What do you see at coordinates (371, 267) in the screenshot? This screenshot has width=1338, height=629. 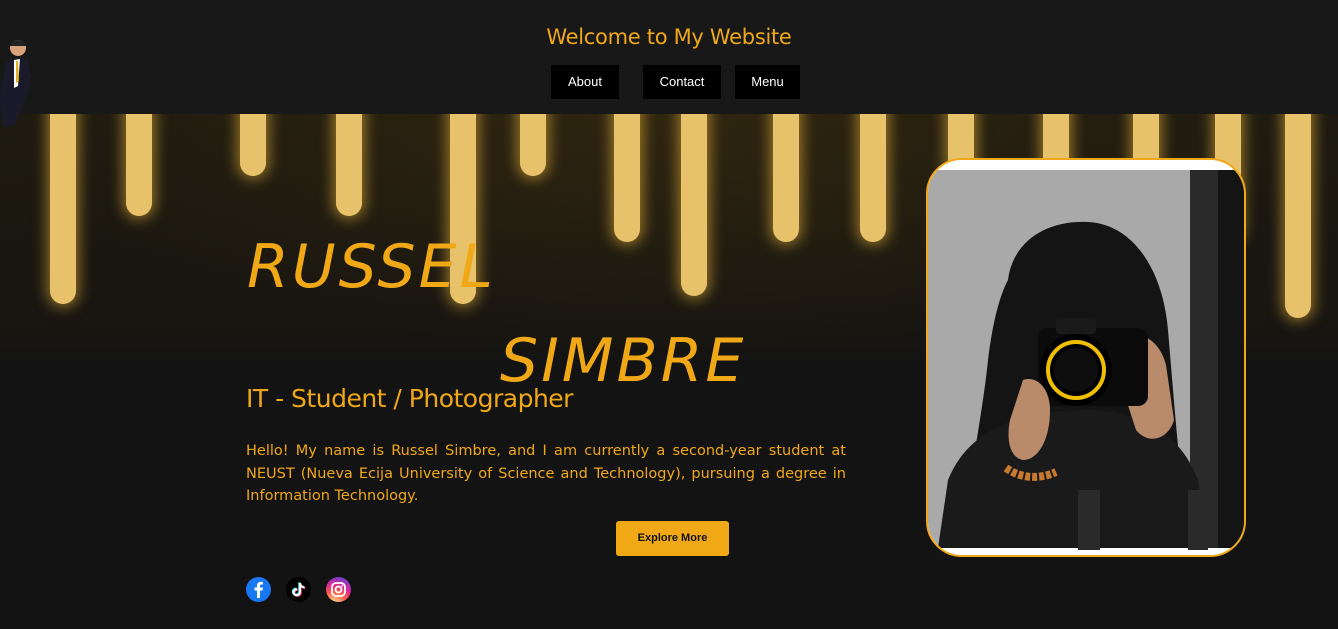 I see `hero-first-name: RUSSEL` at bounding box center [371, 267].